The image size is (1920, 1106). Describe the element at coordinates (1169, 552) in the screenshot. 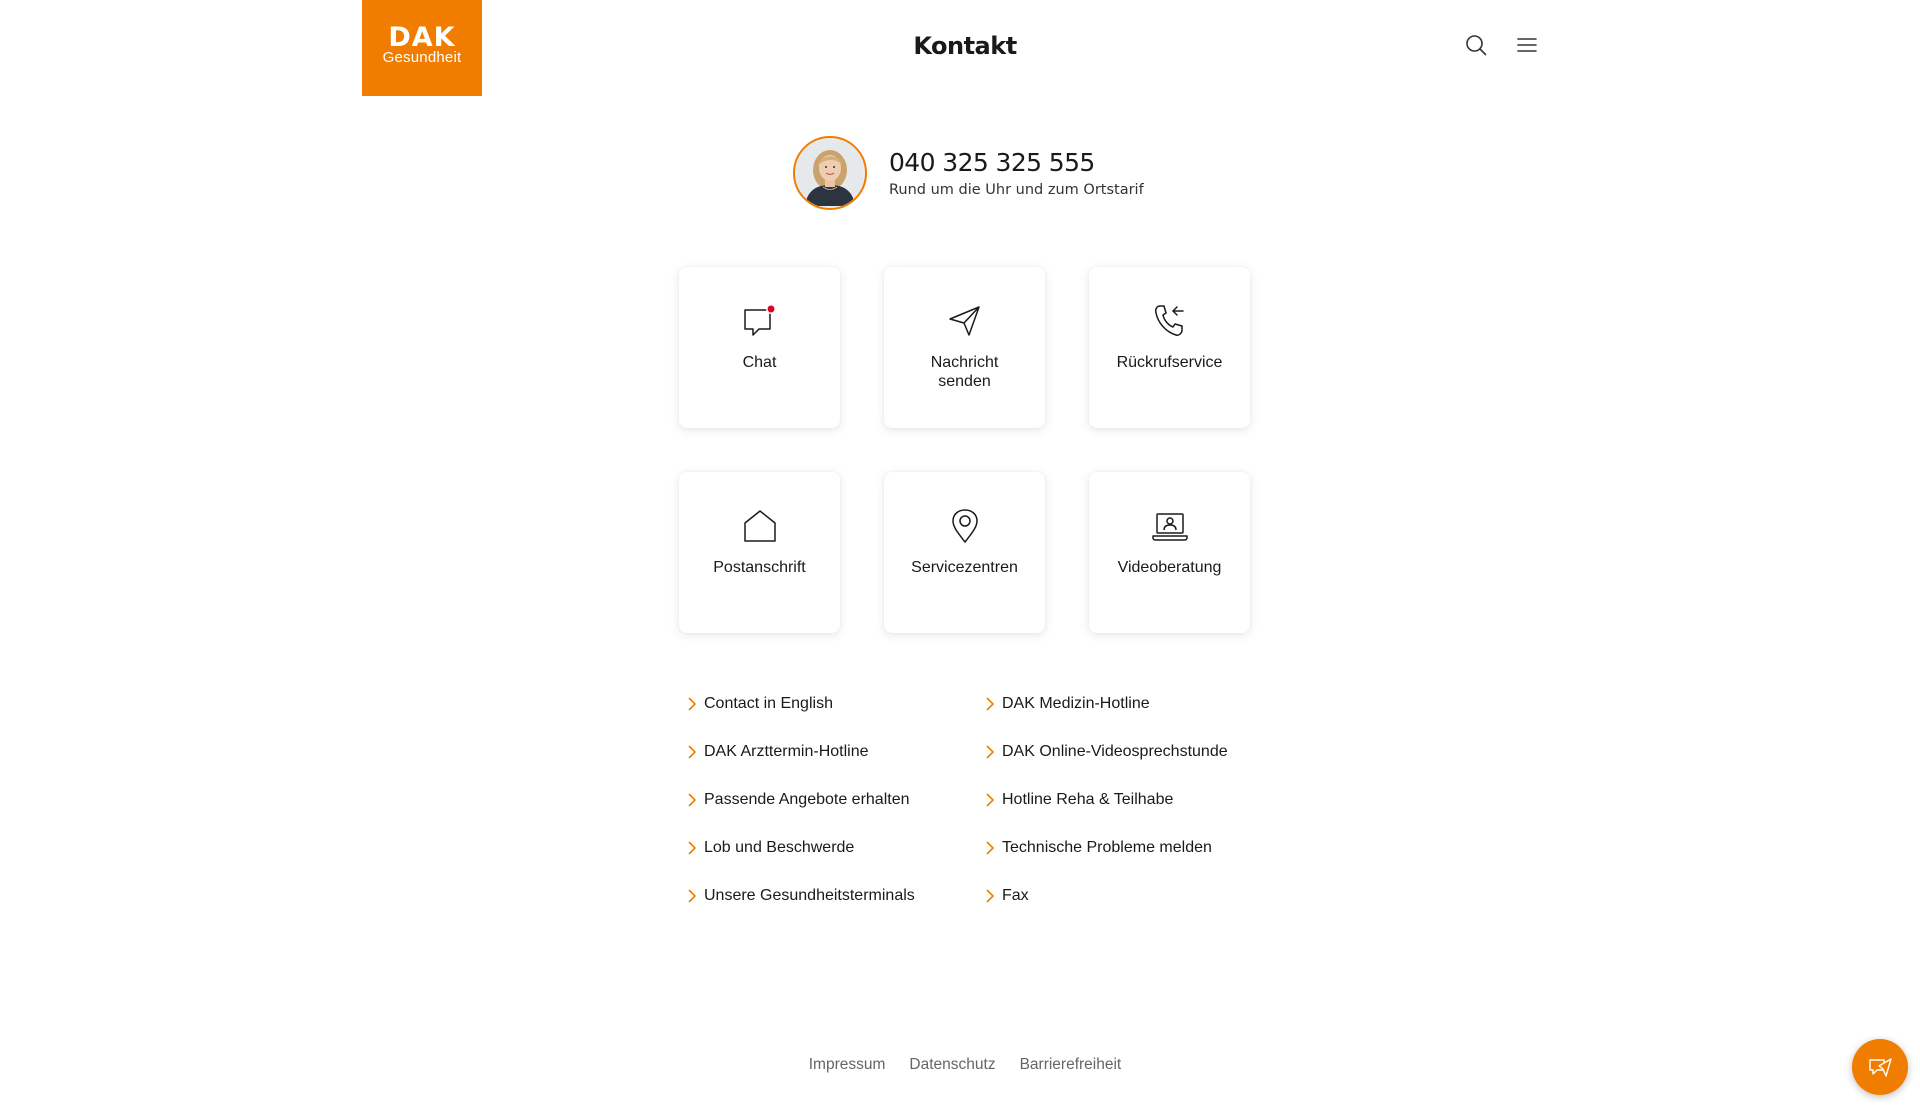

I see `tile-video-consultation: Videoberatung` at that location.